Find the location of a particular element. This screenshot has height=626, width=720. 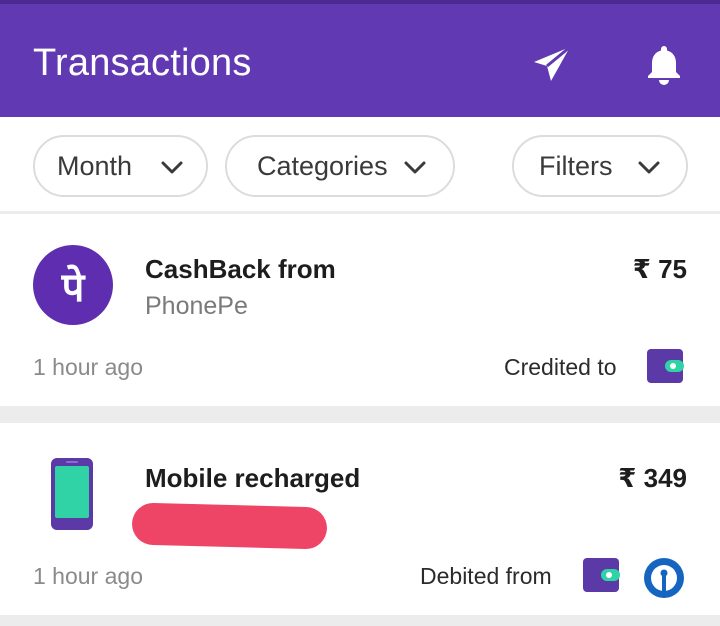

notification-bell-icon is located at coordinates (664, 64).